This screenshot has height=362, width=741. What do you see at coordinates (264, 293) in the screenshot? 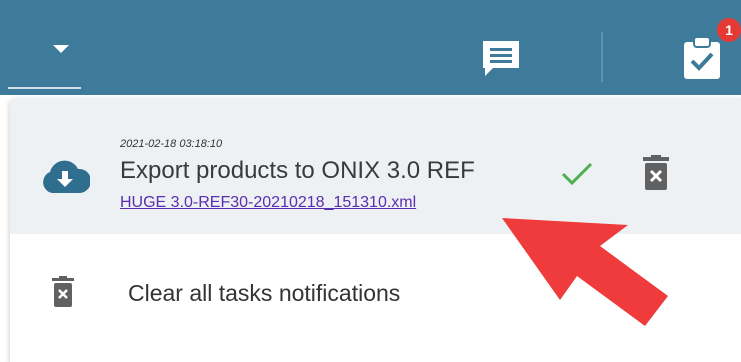
I see `clear-all-notifications-button: Clear all tasks notifications` at bounding box center [264, 293].